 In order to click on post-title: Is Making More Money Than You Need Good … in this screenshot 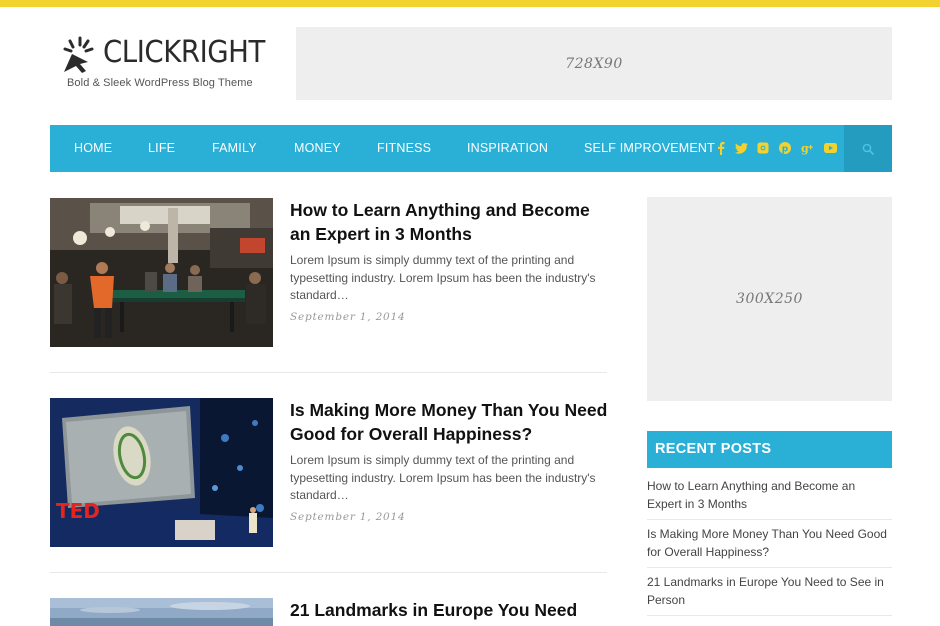, I will do `click(450, 422)`.